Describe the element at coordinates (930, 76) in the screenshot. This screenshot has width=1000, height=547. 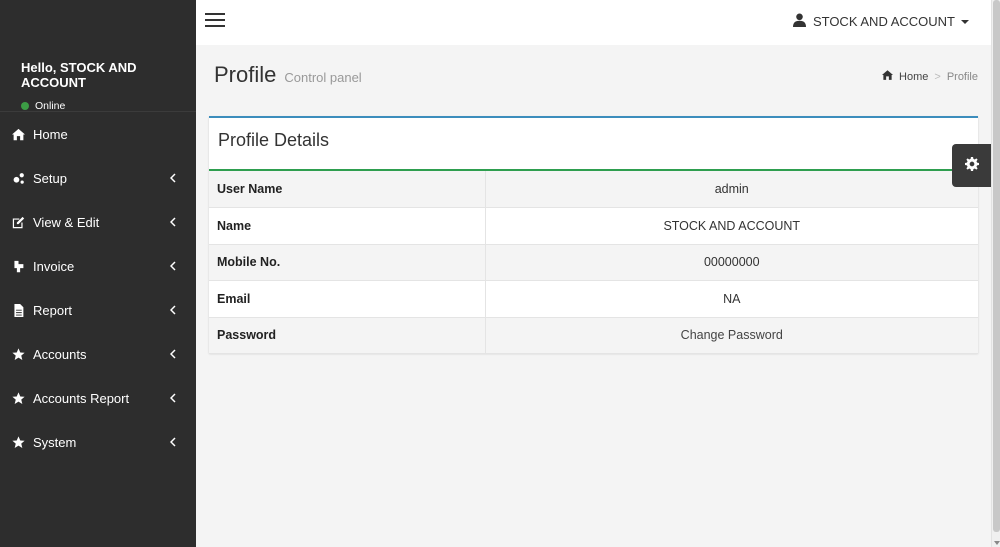
I see `breadcrumb: Home > Profile` at that location.